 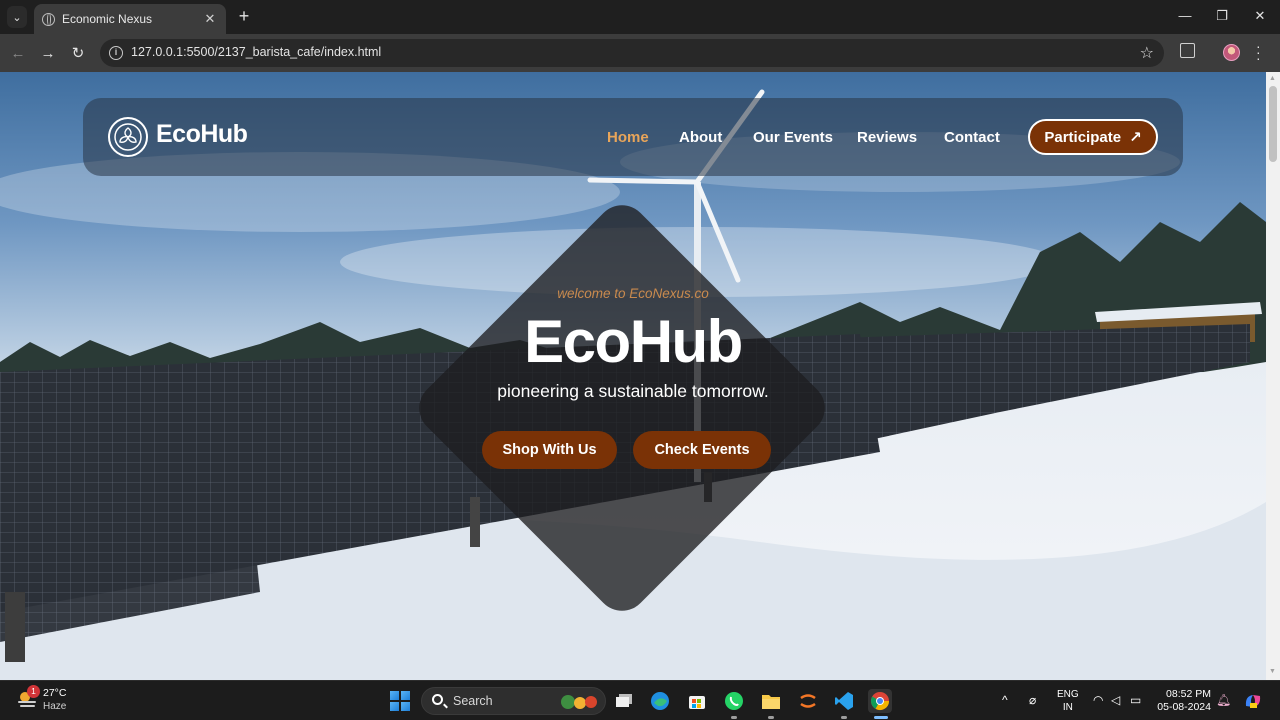 I want to click on jupyter-icon, so click(x=808, y=701).